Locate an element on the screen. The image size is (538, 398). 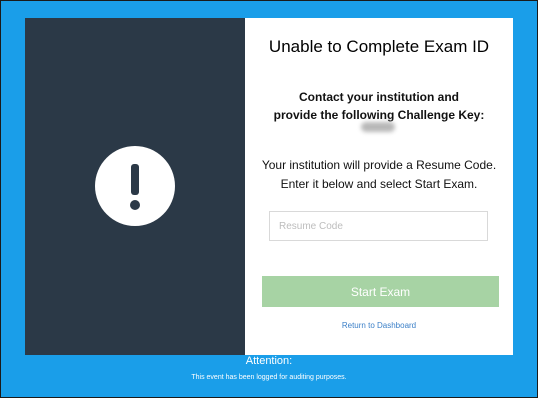
resume-line-2: Enter it below and select Start Exam. is located at coordinates (379, 184).